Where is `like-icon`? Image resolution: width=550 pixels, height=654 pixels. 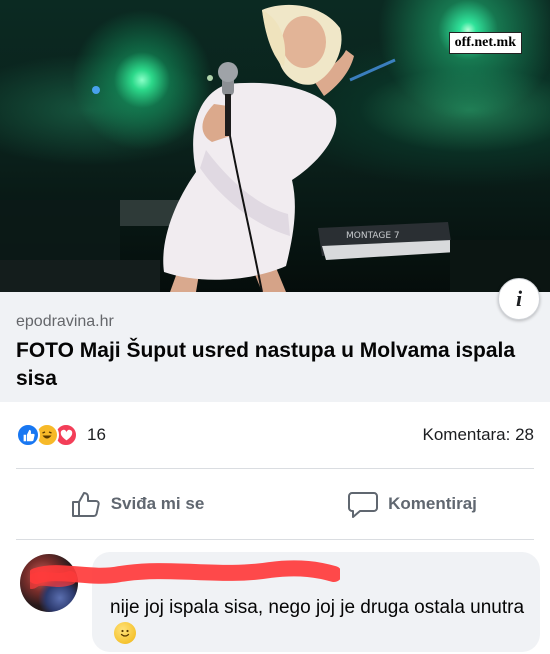
like-icon is located at coordinates (28, 435).